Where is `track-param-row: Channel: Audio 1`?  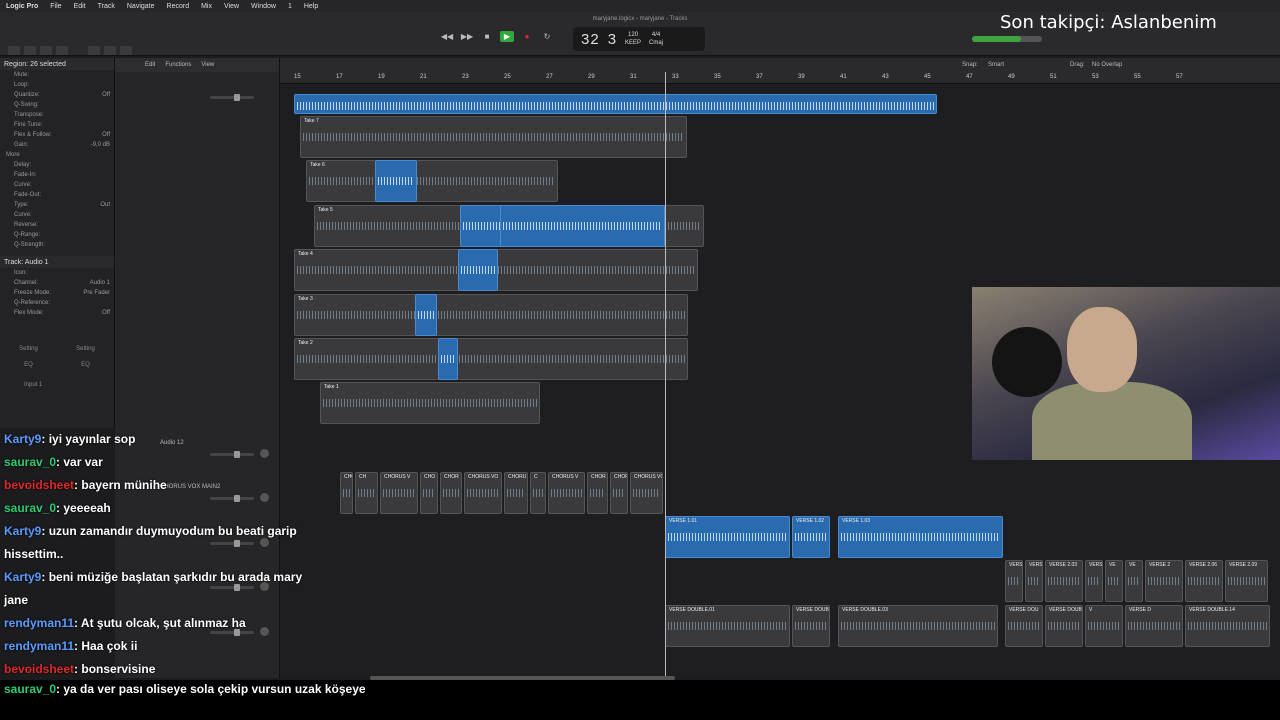 track-param-row: Channel: Audio 1 is located at coordinates (57, 283).